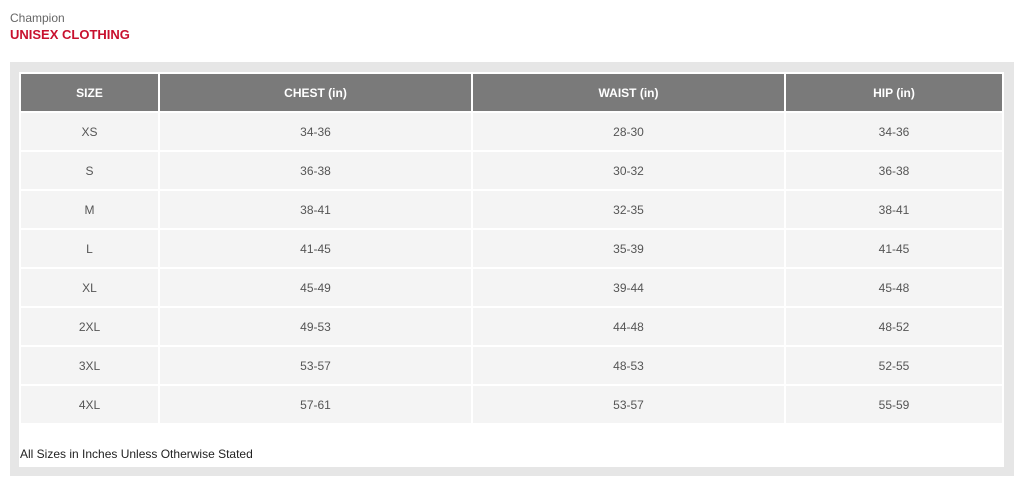 This screenshot has height=491, width=1024. Describe the element at coordinates (70, 34) in the screenshot. I see `category-title: UNISEX CLOTHING` at that location.